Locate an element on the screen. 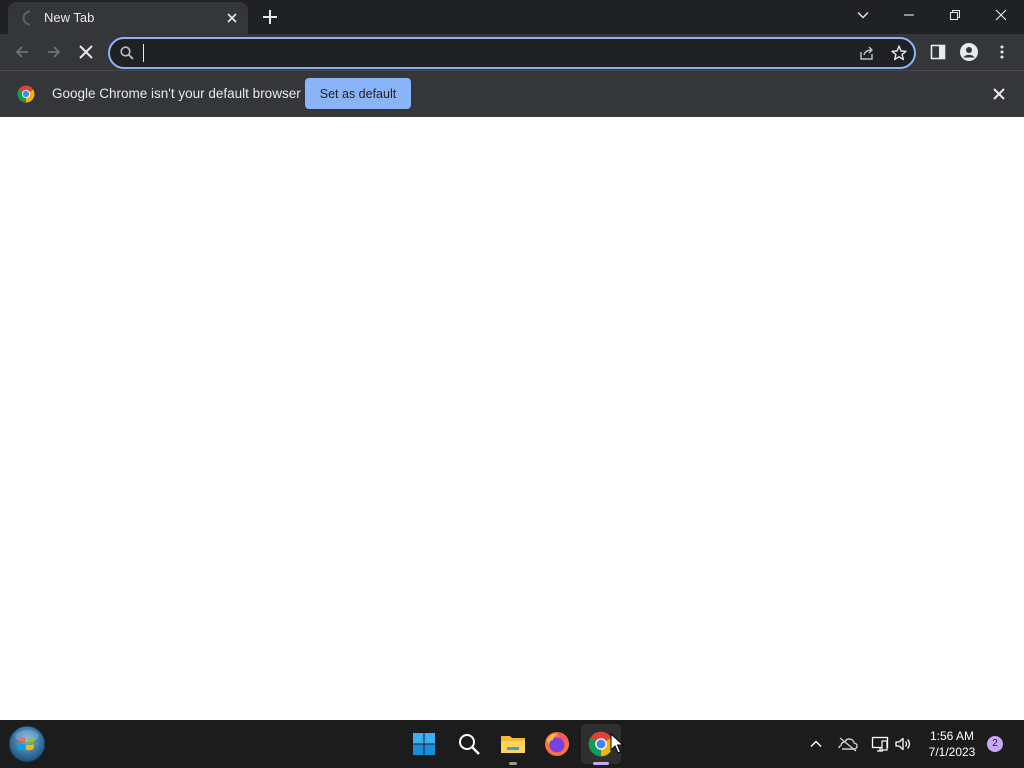  new-tab-button is located at coordinates (270, 17).